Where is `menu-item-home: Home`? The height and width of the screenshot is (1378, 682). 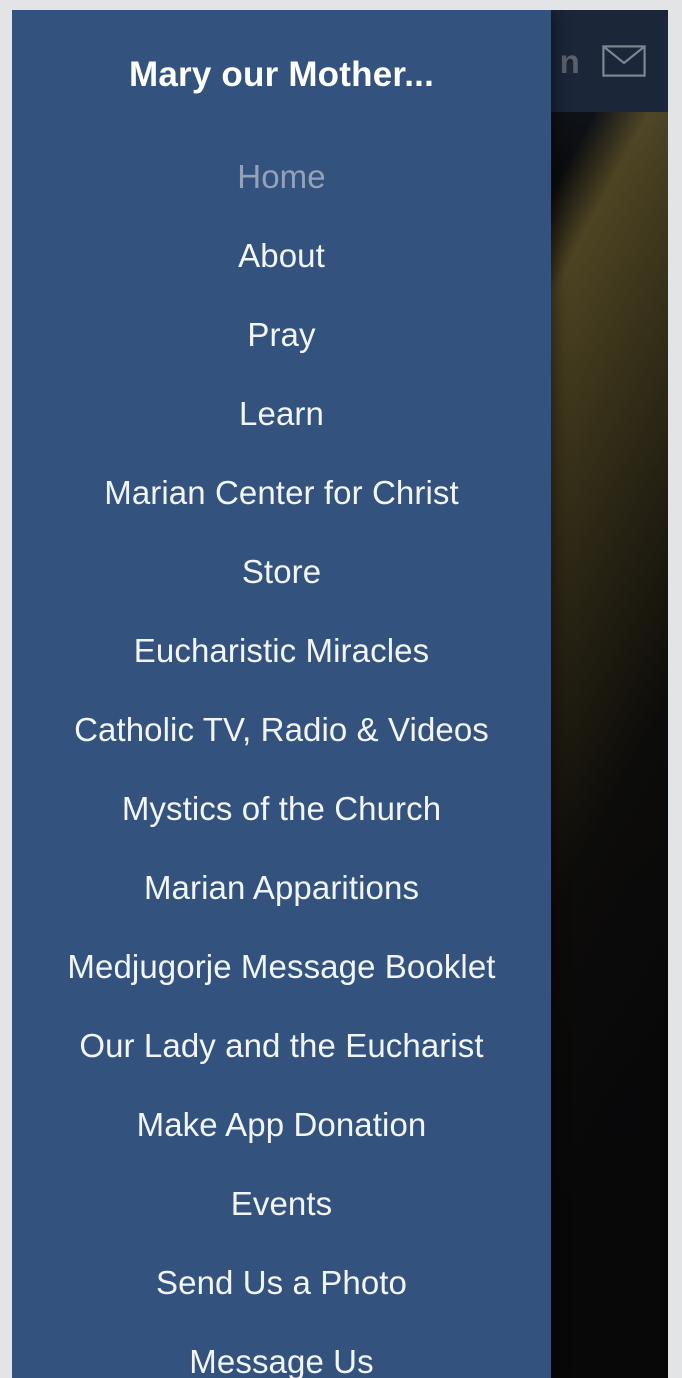 menu-item-home: Home is located at coordinates (281, 176).